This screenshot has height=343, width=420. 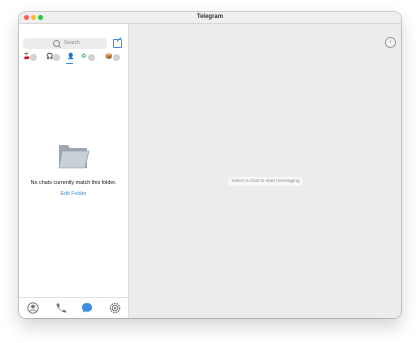 What do you see at coordinates (74, 157) in the screenshot?
I see `empty-folder-icon` at bounding box center [74, 157].